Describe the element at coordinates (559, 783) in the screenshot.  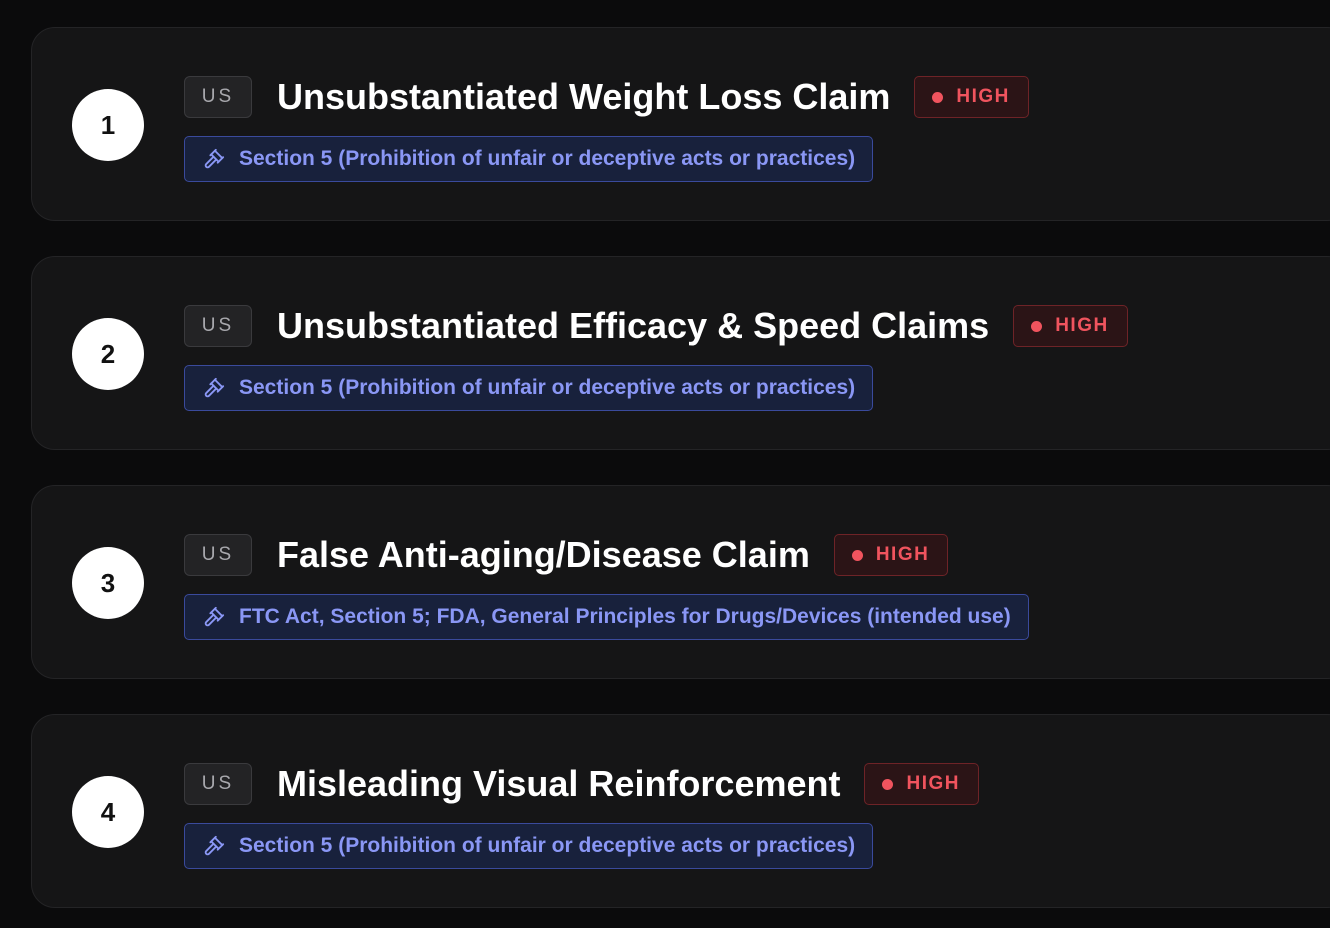
I see `issue-title: Misleading Visual Reinforcement` at that location.